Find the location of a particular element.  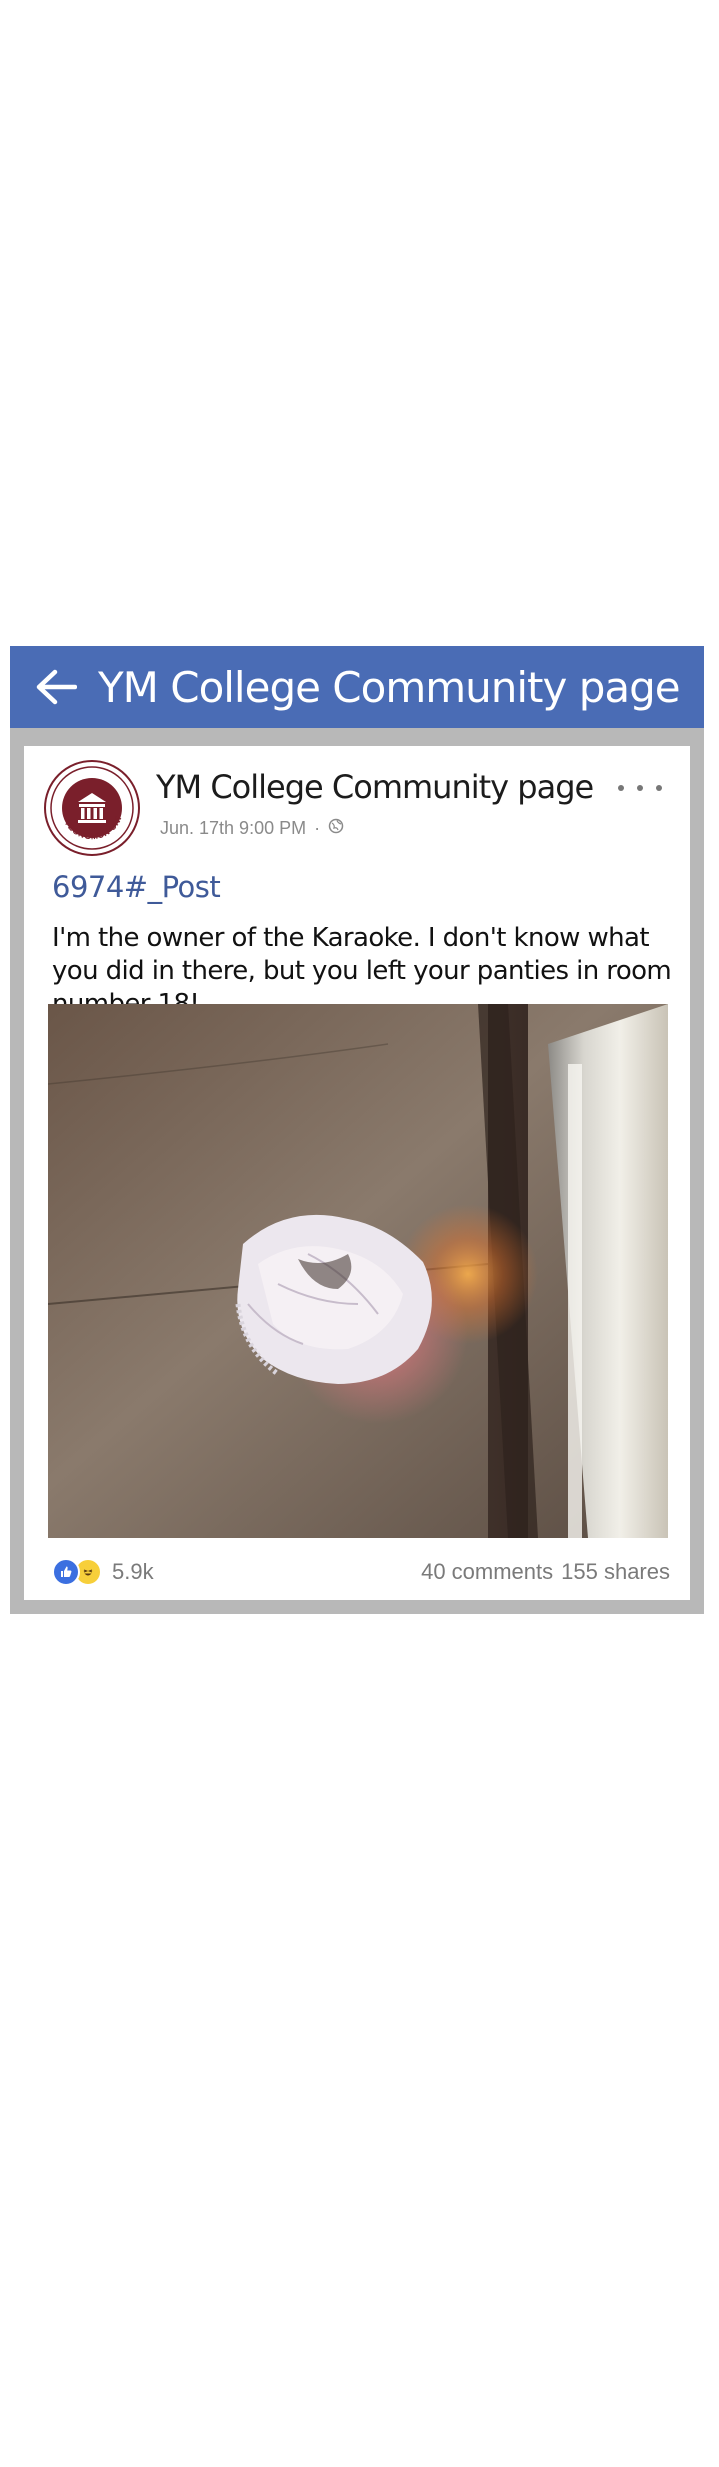

college-logo: YEONGMUN UNIV is located at coordinates (91, 807).